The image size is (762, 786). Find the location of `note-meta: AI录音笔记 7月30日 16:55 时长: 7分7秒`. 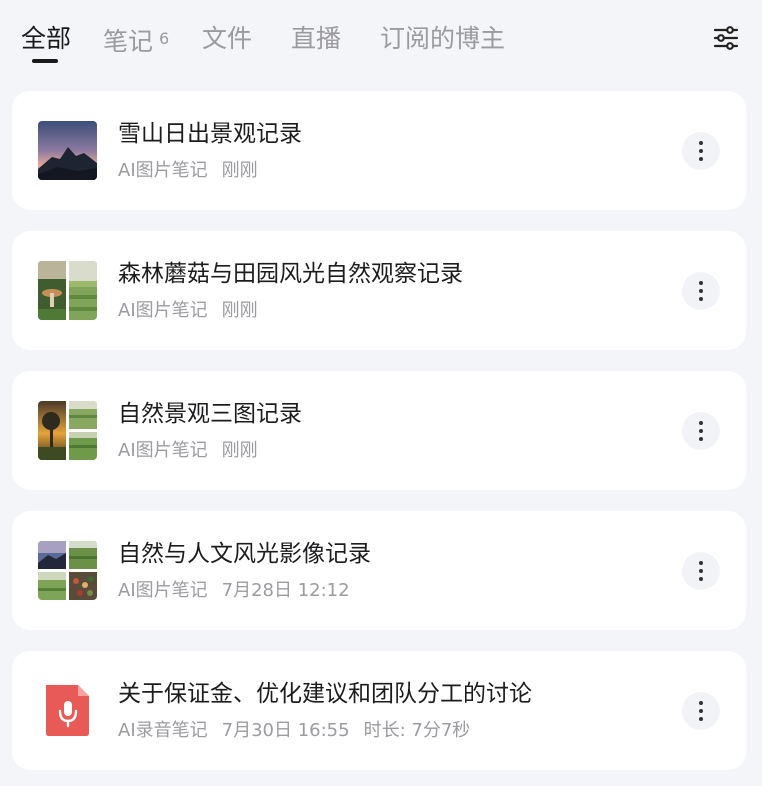

note-meta: AI录音笔记 7月30日 16:55 时长: 7分7秒 is located at coordinates (294, 731).